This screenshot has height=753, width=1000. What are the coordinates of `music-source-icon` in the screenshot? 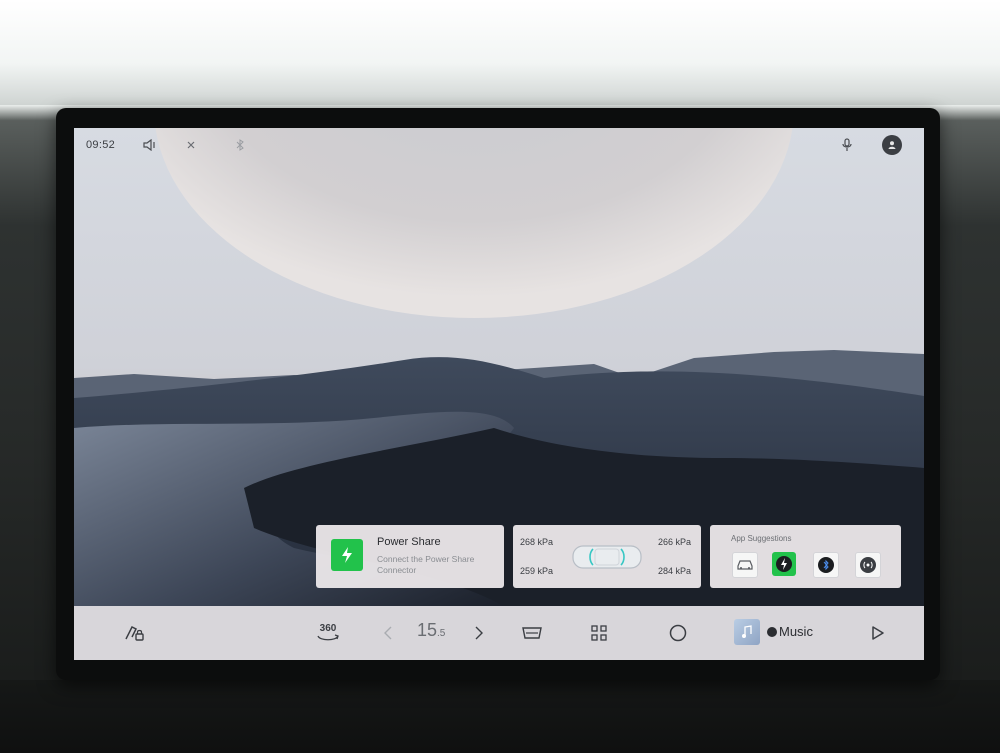 It's located at (772, 632).